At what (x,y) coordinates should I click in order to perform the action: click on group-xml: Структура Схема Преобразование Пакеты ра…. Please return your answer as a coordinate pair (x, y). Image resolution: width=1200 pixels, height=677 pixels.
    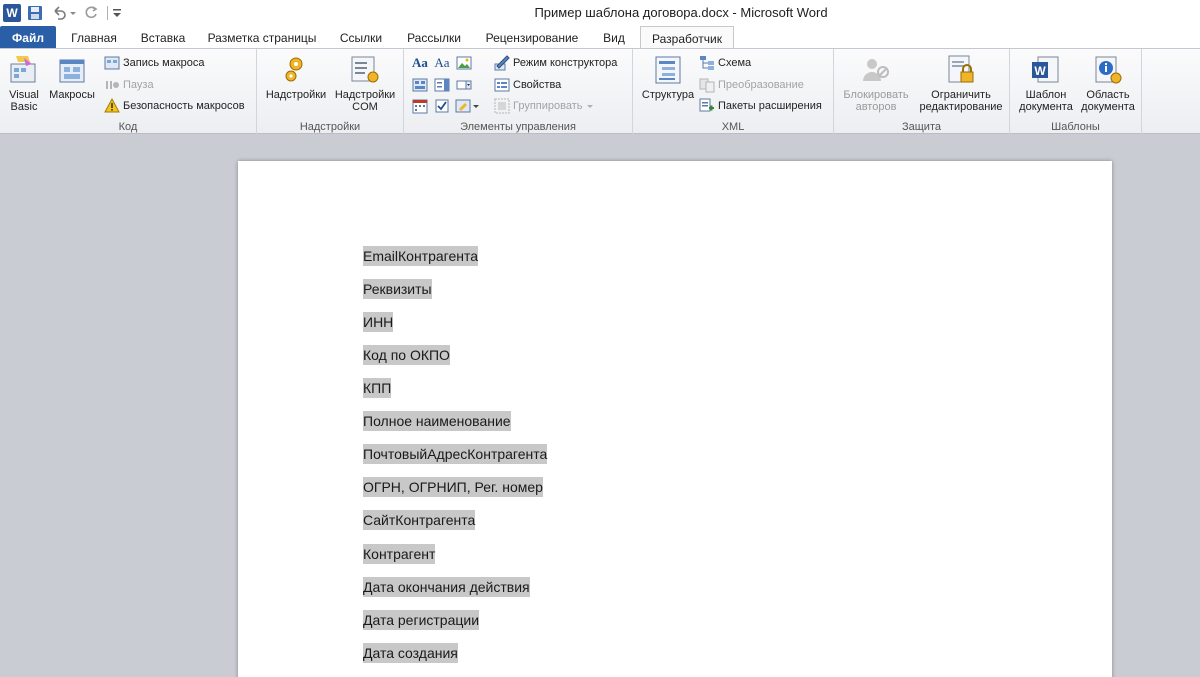
    Looking at the image, I should click on (733, 91).